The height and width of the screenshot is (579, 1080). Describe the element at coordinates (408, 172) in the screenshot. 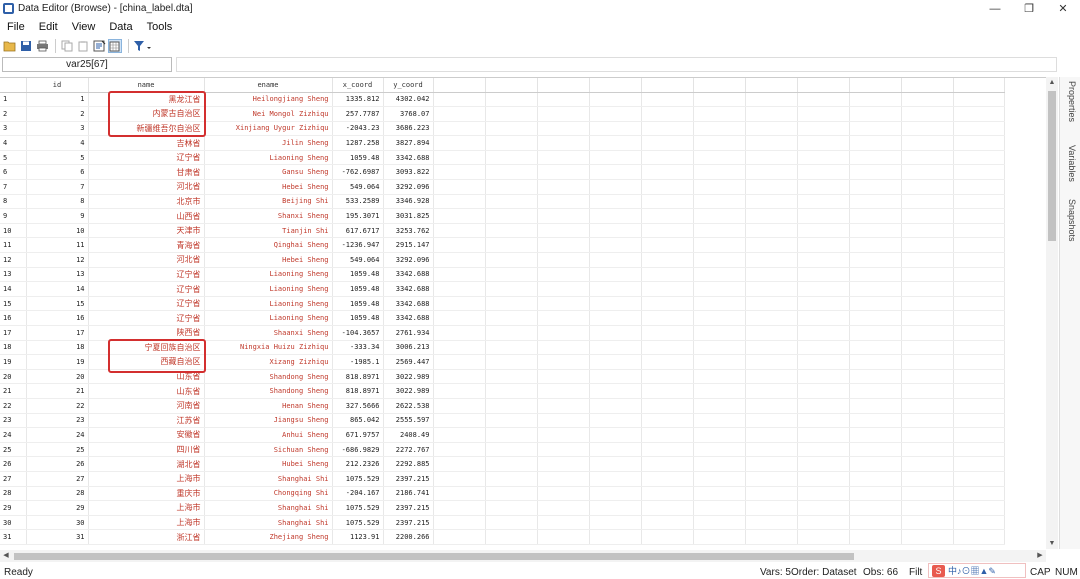

I see `cell-y-coord: 3093.822` at that location.